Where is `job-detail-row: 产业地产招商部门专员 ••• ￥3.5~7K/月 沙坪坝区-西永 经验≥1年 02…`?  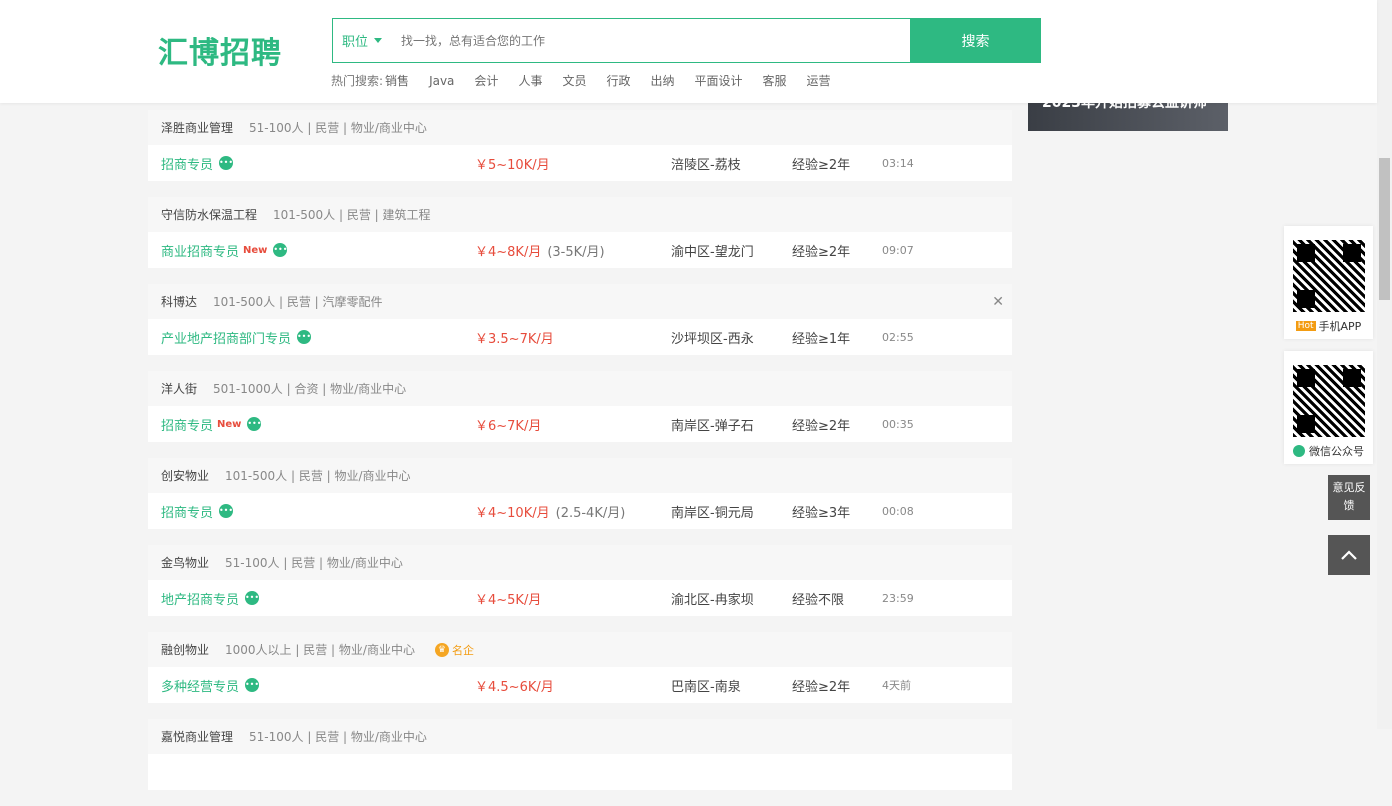 job-detail-row: 产业地产招商部门专员 ••• ￥3.5~7K/月 沙坪坝区-西永 经验≥1年 02… is located at coordinates (580, 337).